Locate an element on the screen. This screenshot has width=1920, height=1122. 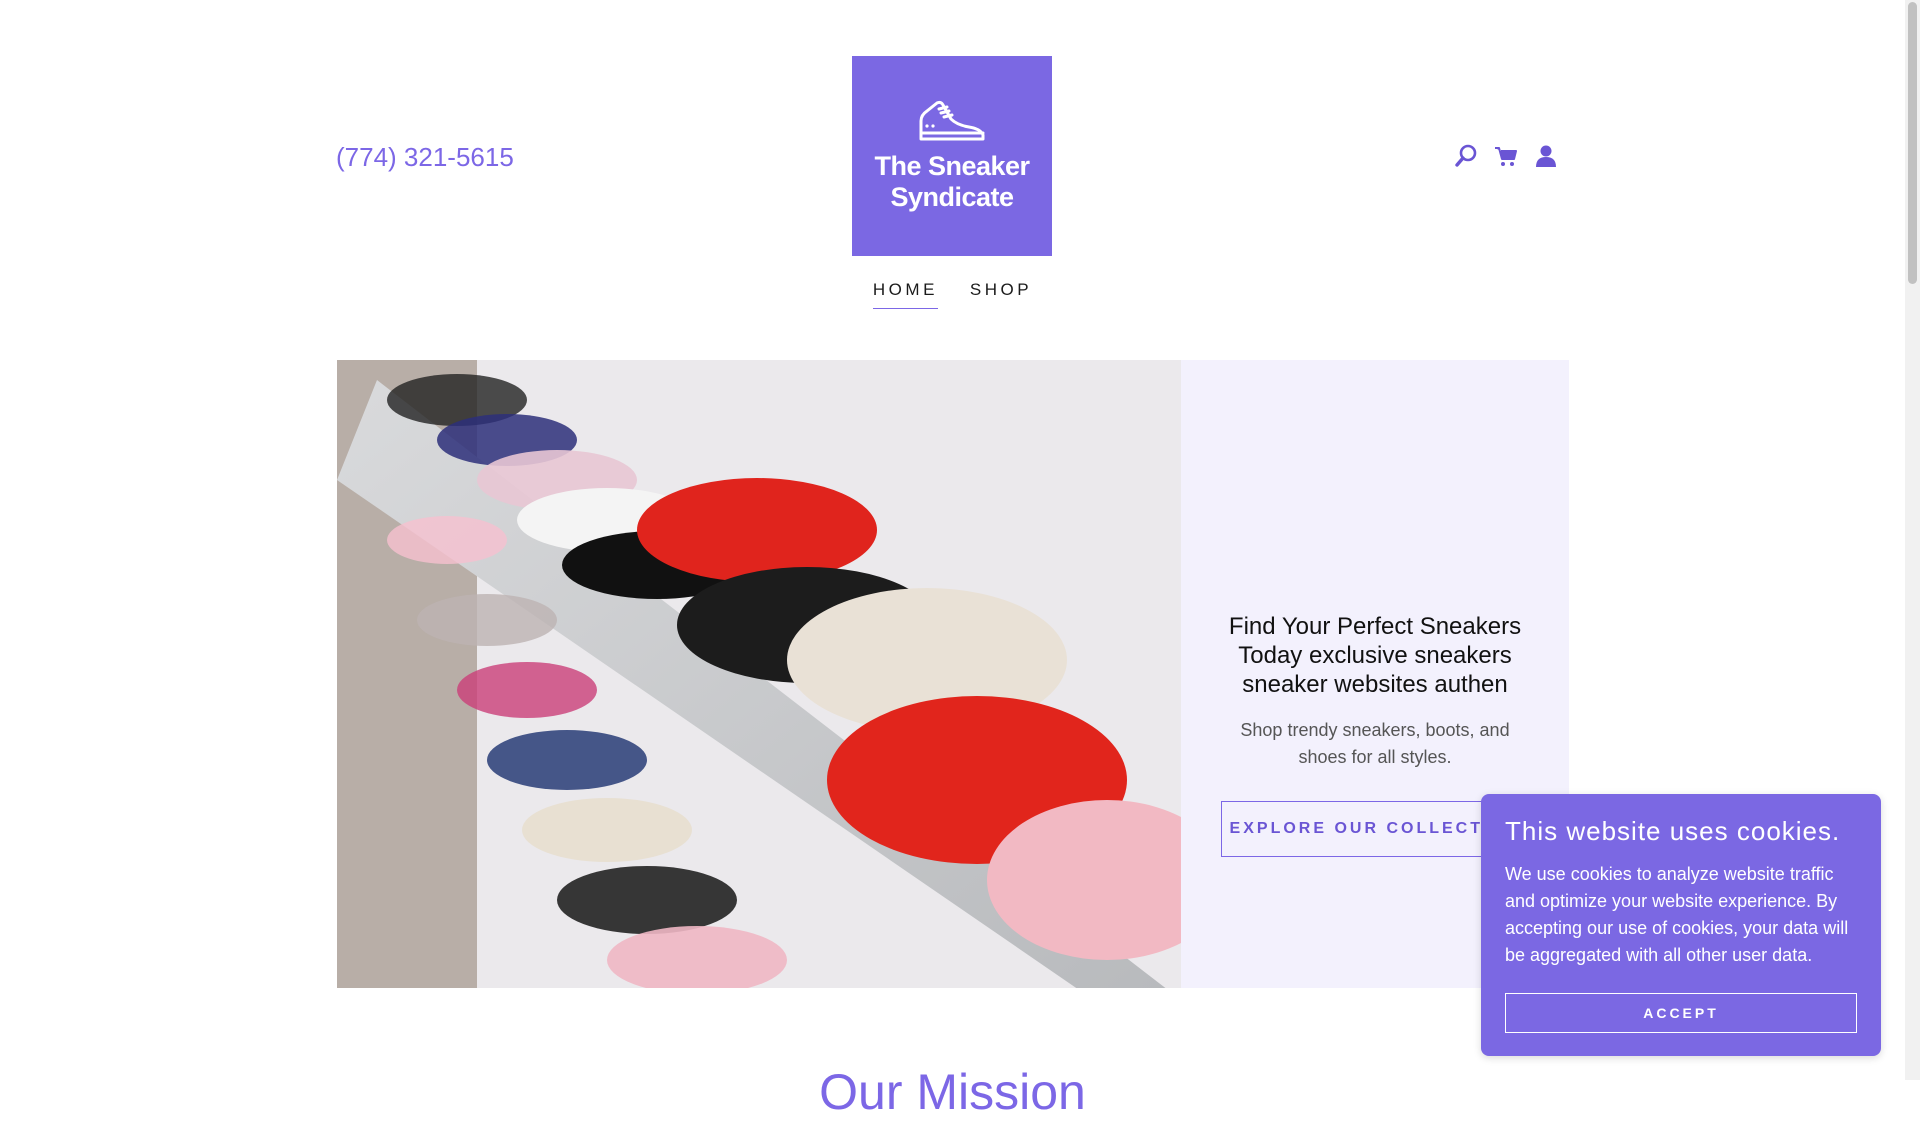
nav-item-home: HOME is located at coordinates (905, 294).